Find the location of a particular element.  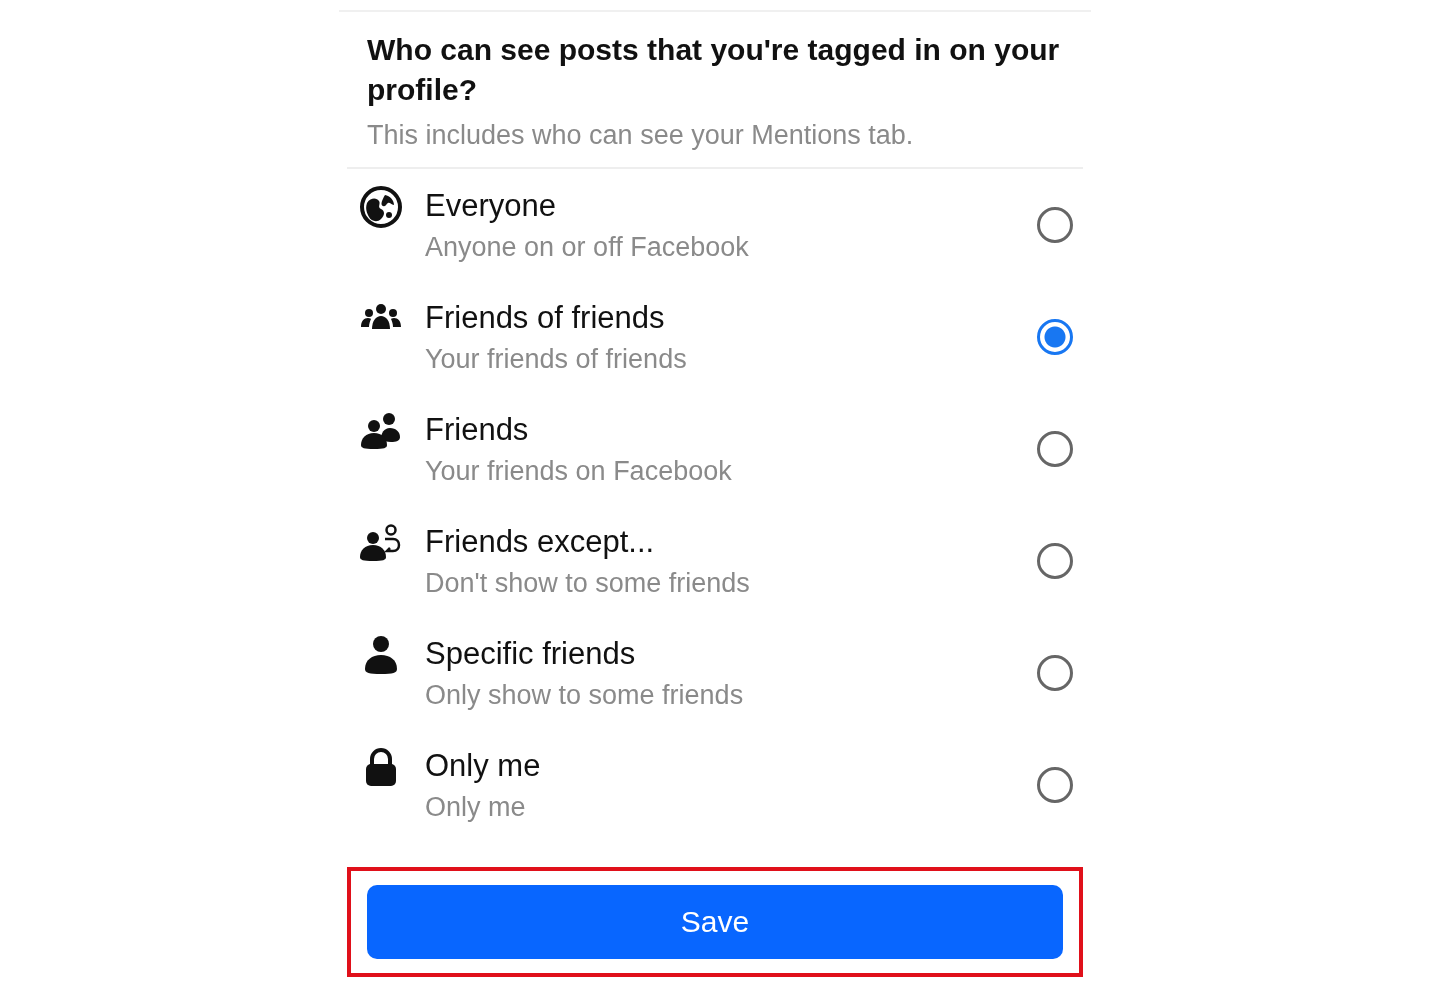

save-button: Save is located at coordinates (715, 922).